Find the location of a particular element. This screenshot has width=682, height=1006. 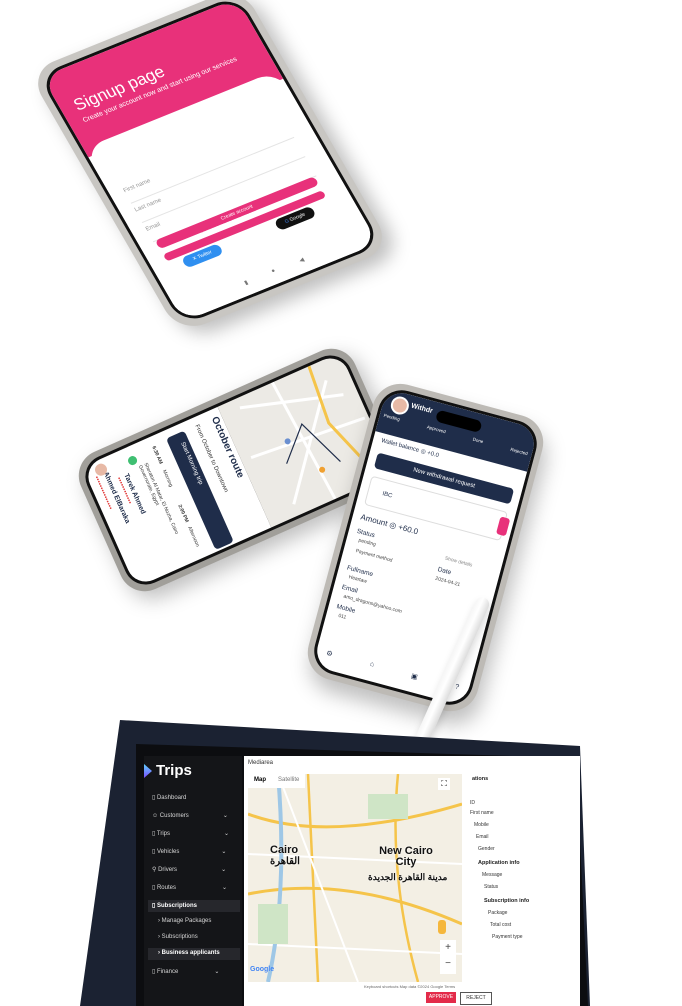

date-value: 2024-04-21 is located at coordinates (447, 582).